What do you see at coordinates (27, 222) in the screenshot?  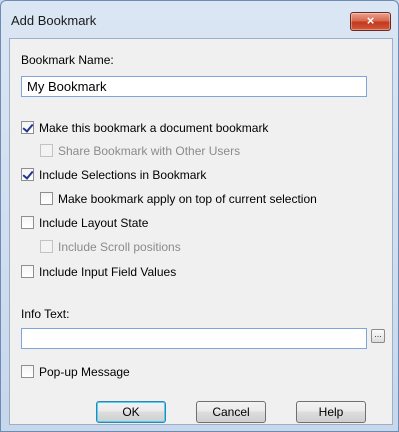 I see `include-layout-checkbox` at bounding box center [27, 222].